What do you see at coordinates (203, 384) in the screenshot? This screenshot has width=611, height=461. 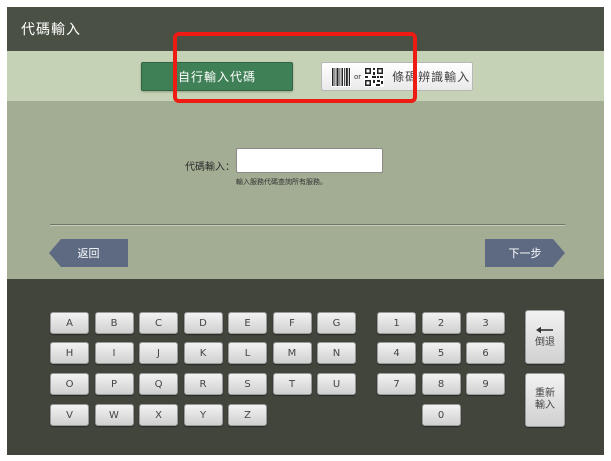 I see `key-r: R` at bounding box center [203, 384].